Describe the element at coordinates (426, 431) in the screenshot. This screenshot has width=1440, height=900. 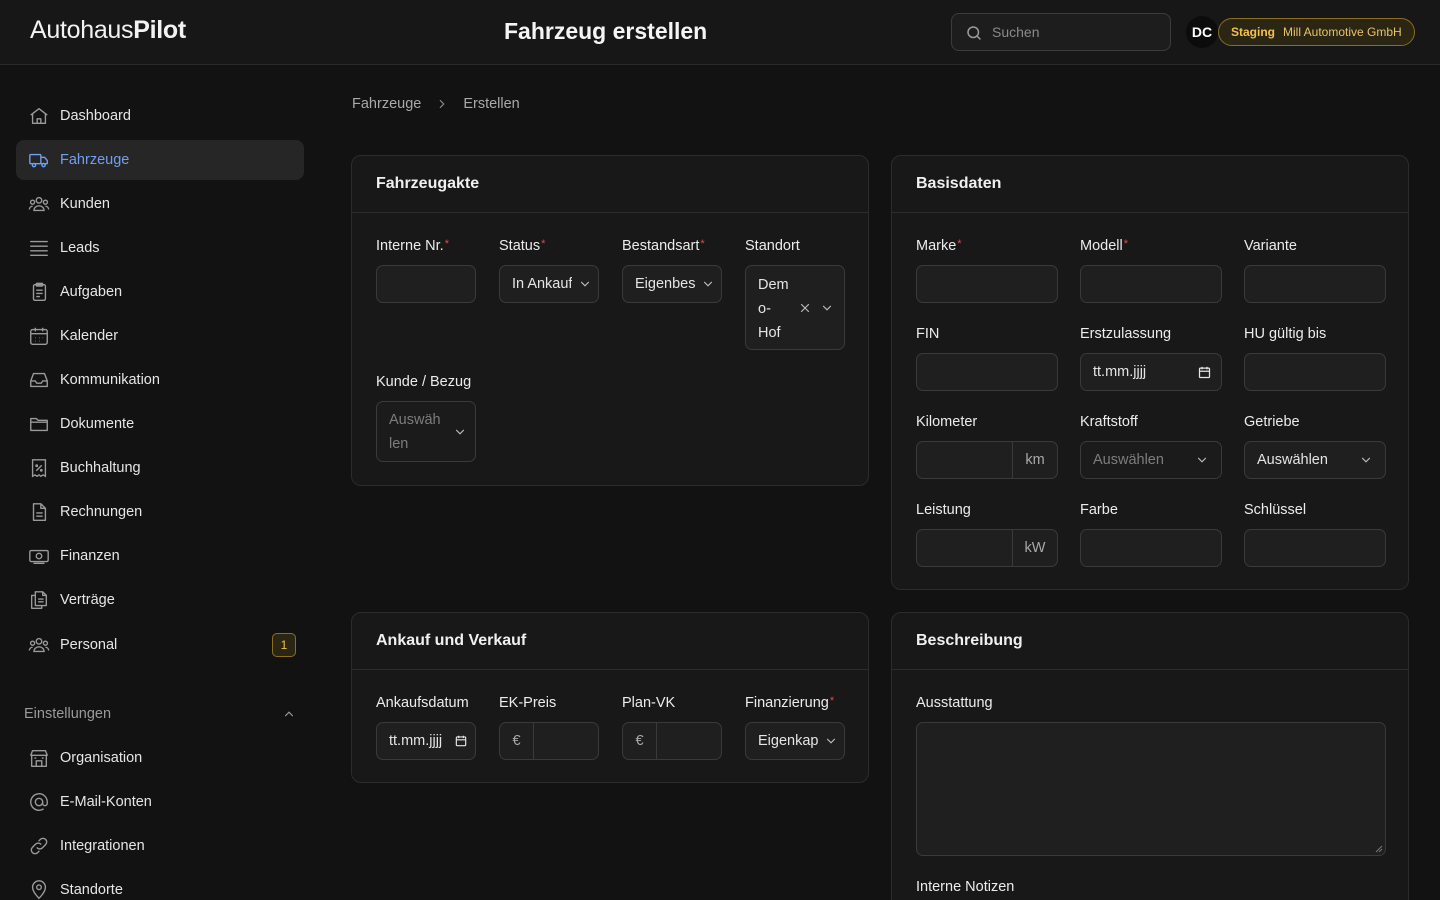
I see `kunde-bezug-select: Auswäh len` at that location.